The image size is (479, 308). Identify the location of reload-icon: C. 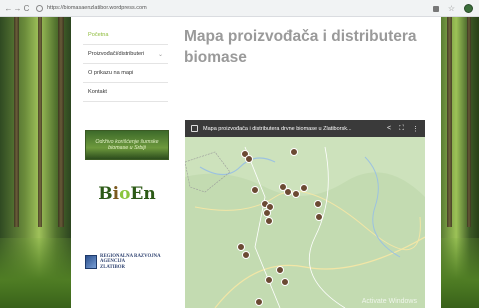
(26, 8).